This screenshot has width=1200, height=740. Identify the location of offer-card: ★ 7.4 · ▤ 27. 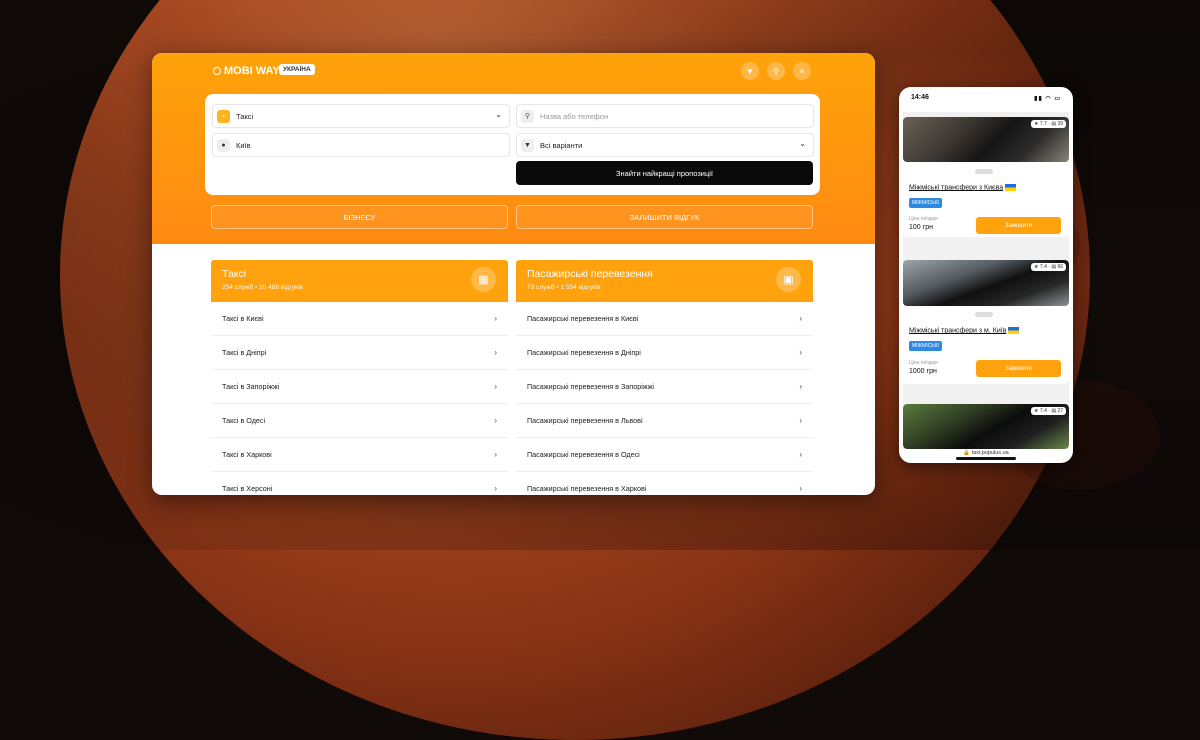
(986, 426).